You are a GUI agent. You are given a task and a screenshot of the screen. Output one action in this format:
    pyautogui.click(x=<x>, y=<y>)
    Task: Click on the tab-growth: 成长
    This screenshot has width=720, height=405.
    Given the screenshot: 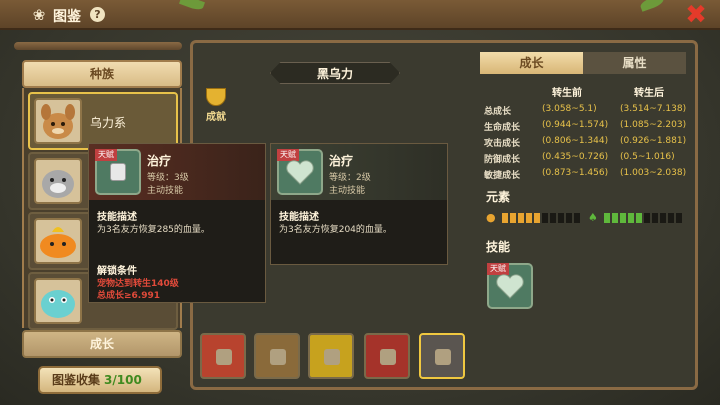 What is the action you would take?
    pyautogui.click(x=531, y=63)
    